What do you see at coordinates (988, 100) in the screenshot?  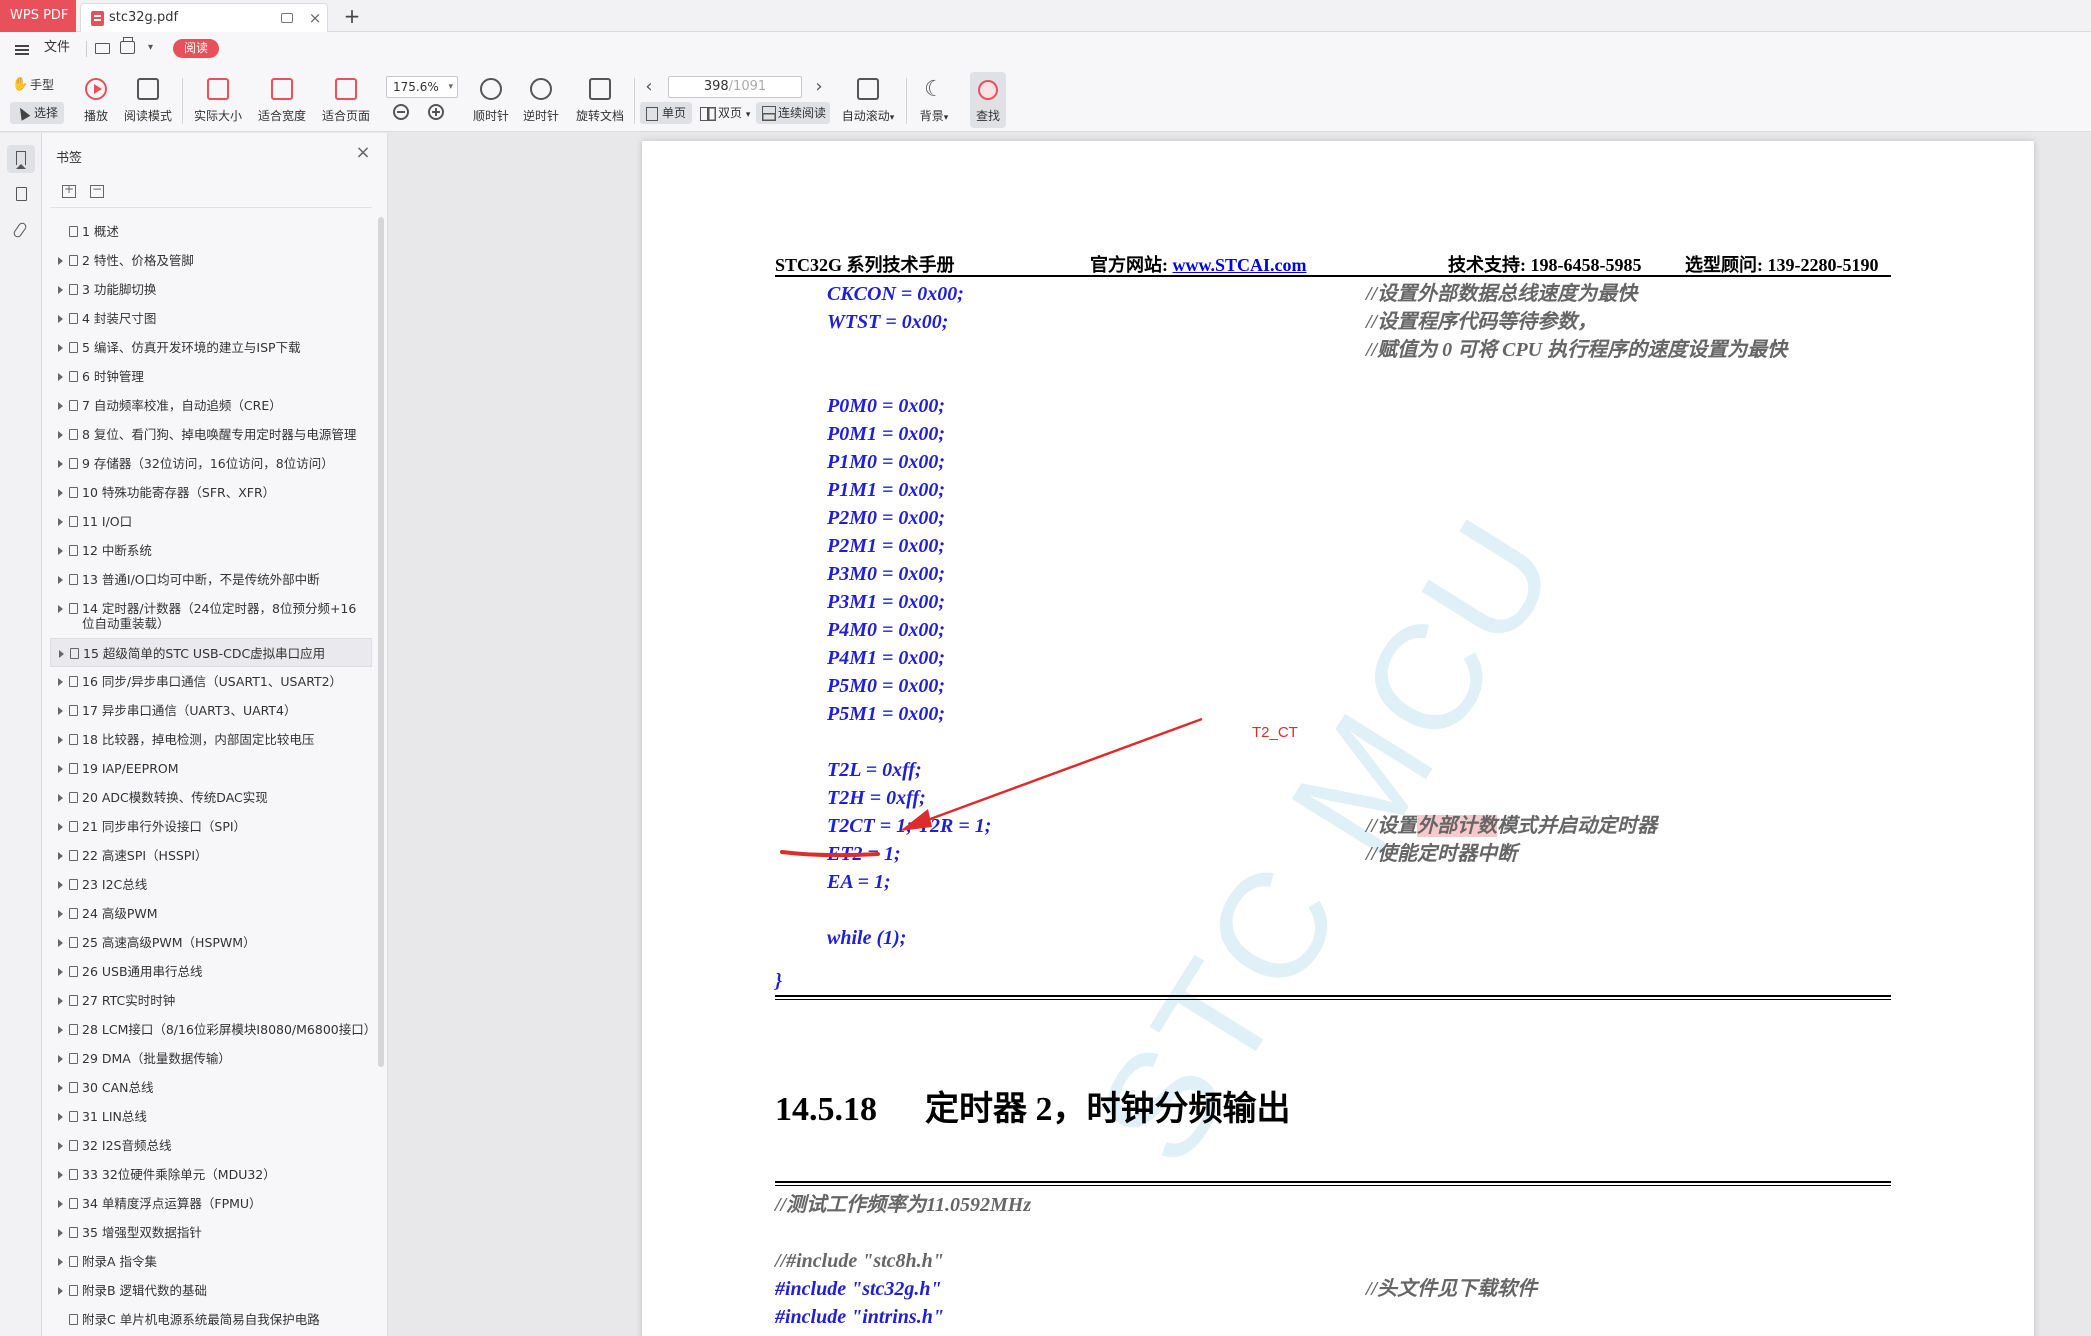 I see `find-button: 查找` at bounding box center [988, 100].